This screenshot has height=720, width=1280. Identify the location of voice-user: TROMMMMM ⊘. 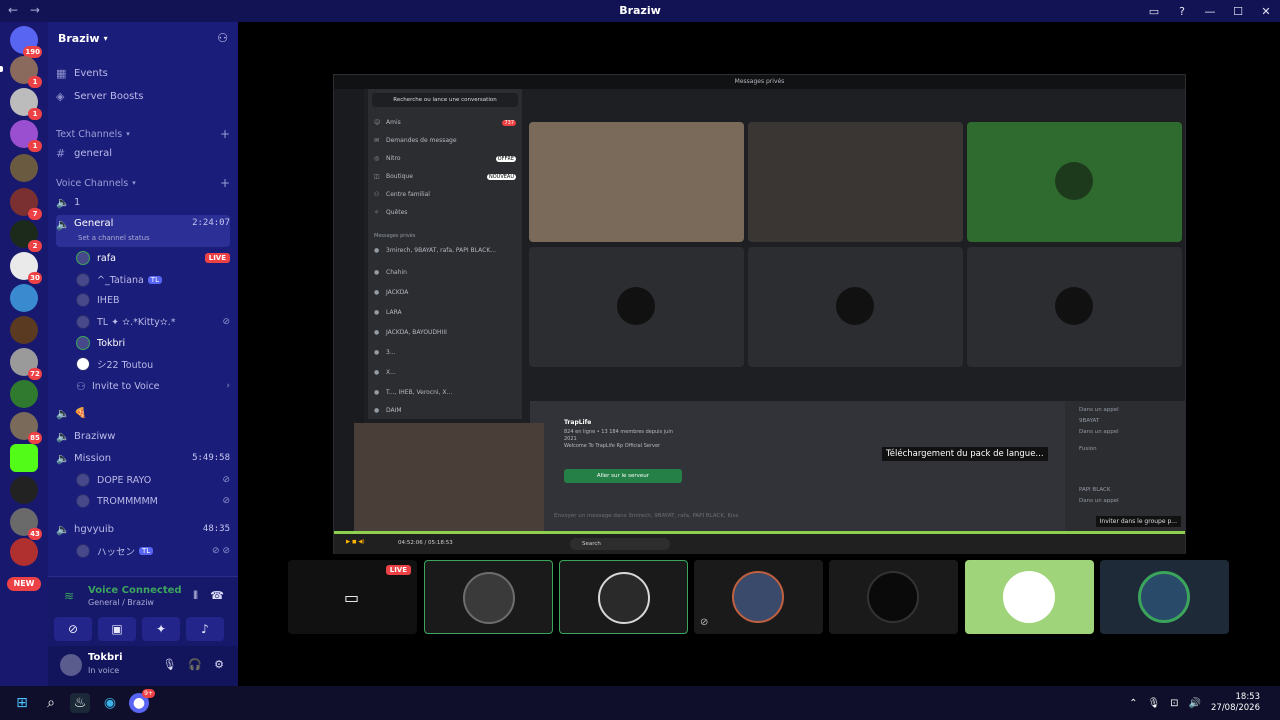
(153, 501).